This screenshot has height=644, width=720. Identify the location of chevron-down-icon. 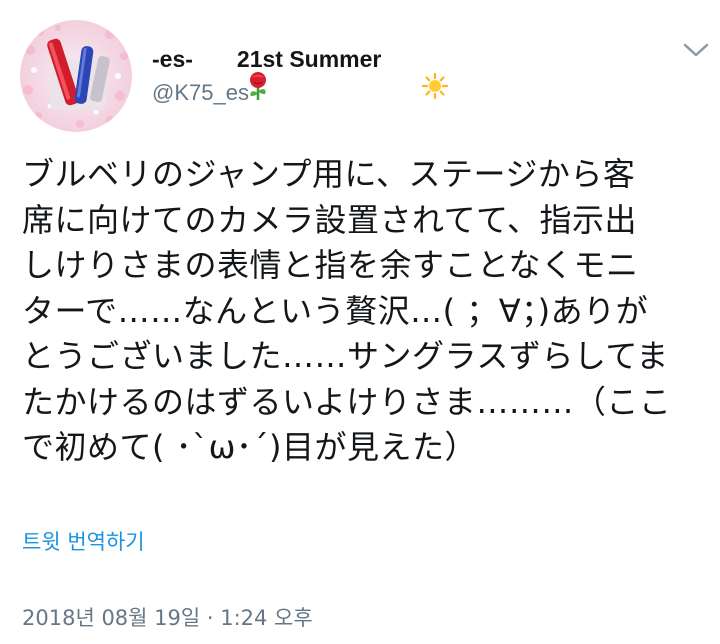
(696, 50).